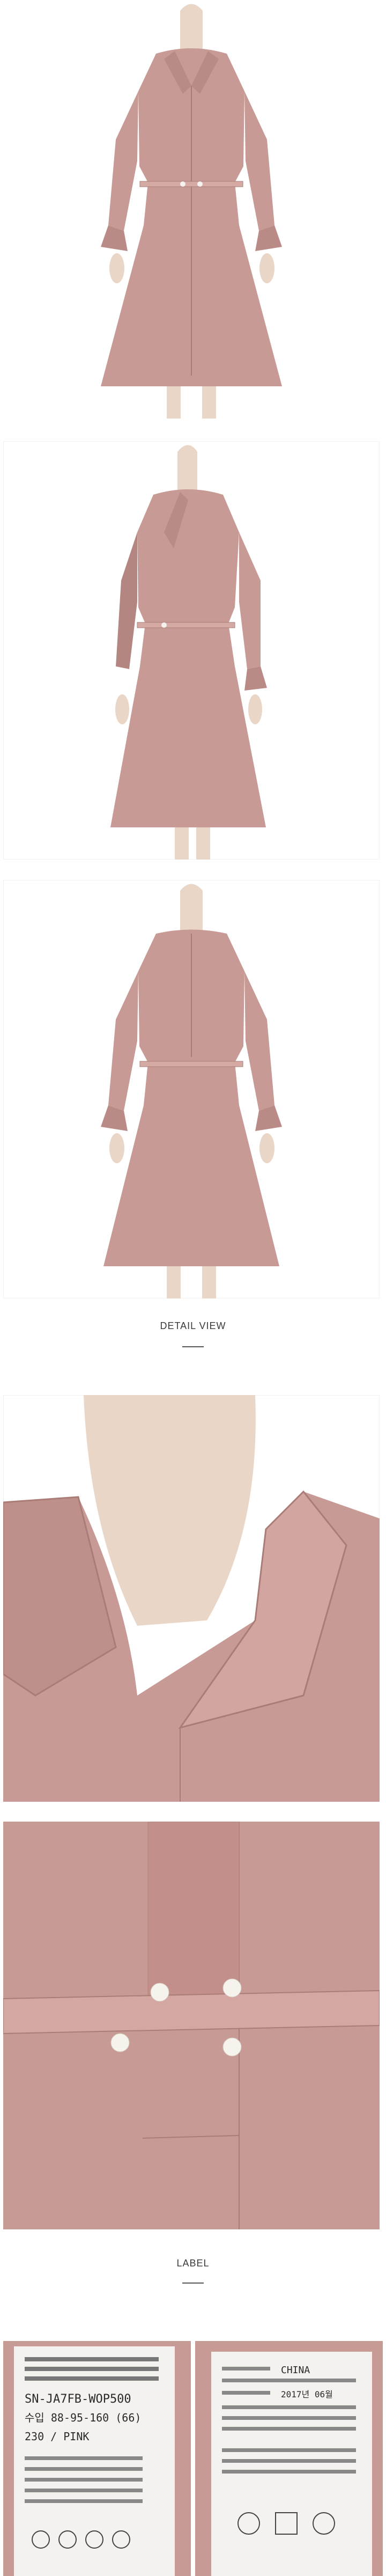 This screenshot has height=2576, width=386. I want to click on detail-view-divider, so click(193, 1346).